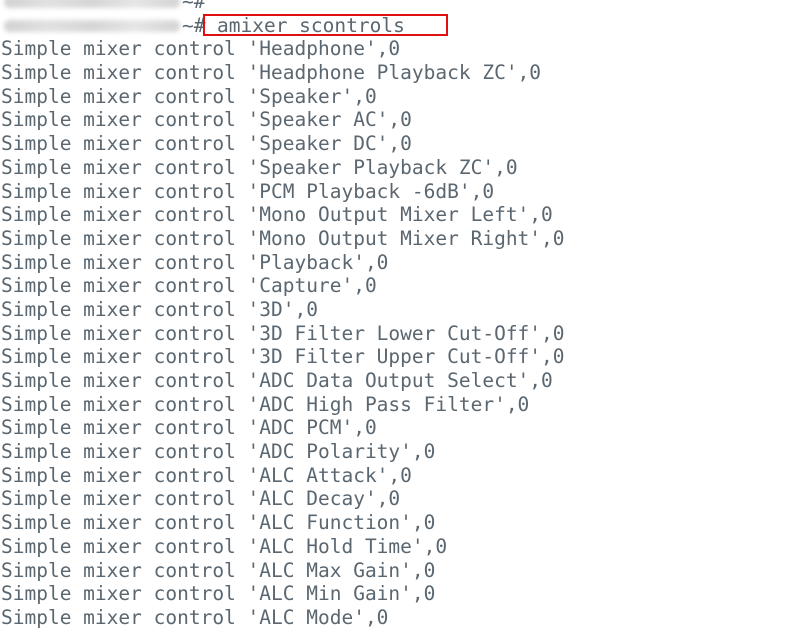 The width and height of the screenshot is (786, 642). Describe the element at coordinates (206, 475) in the screenshot. I see `output-line: Simple mixer control 'ALC Attack',0` at that location.